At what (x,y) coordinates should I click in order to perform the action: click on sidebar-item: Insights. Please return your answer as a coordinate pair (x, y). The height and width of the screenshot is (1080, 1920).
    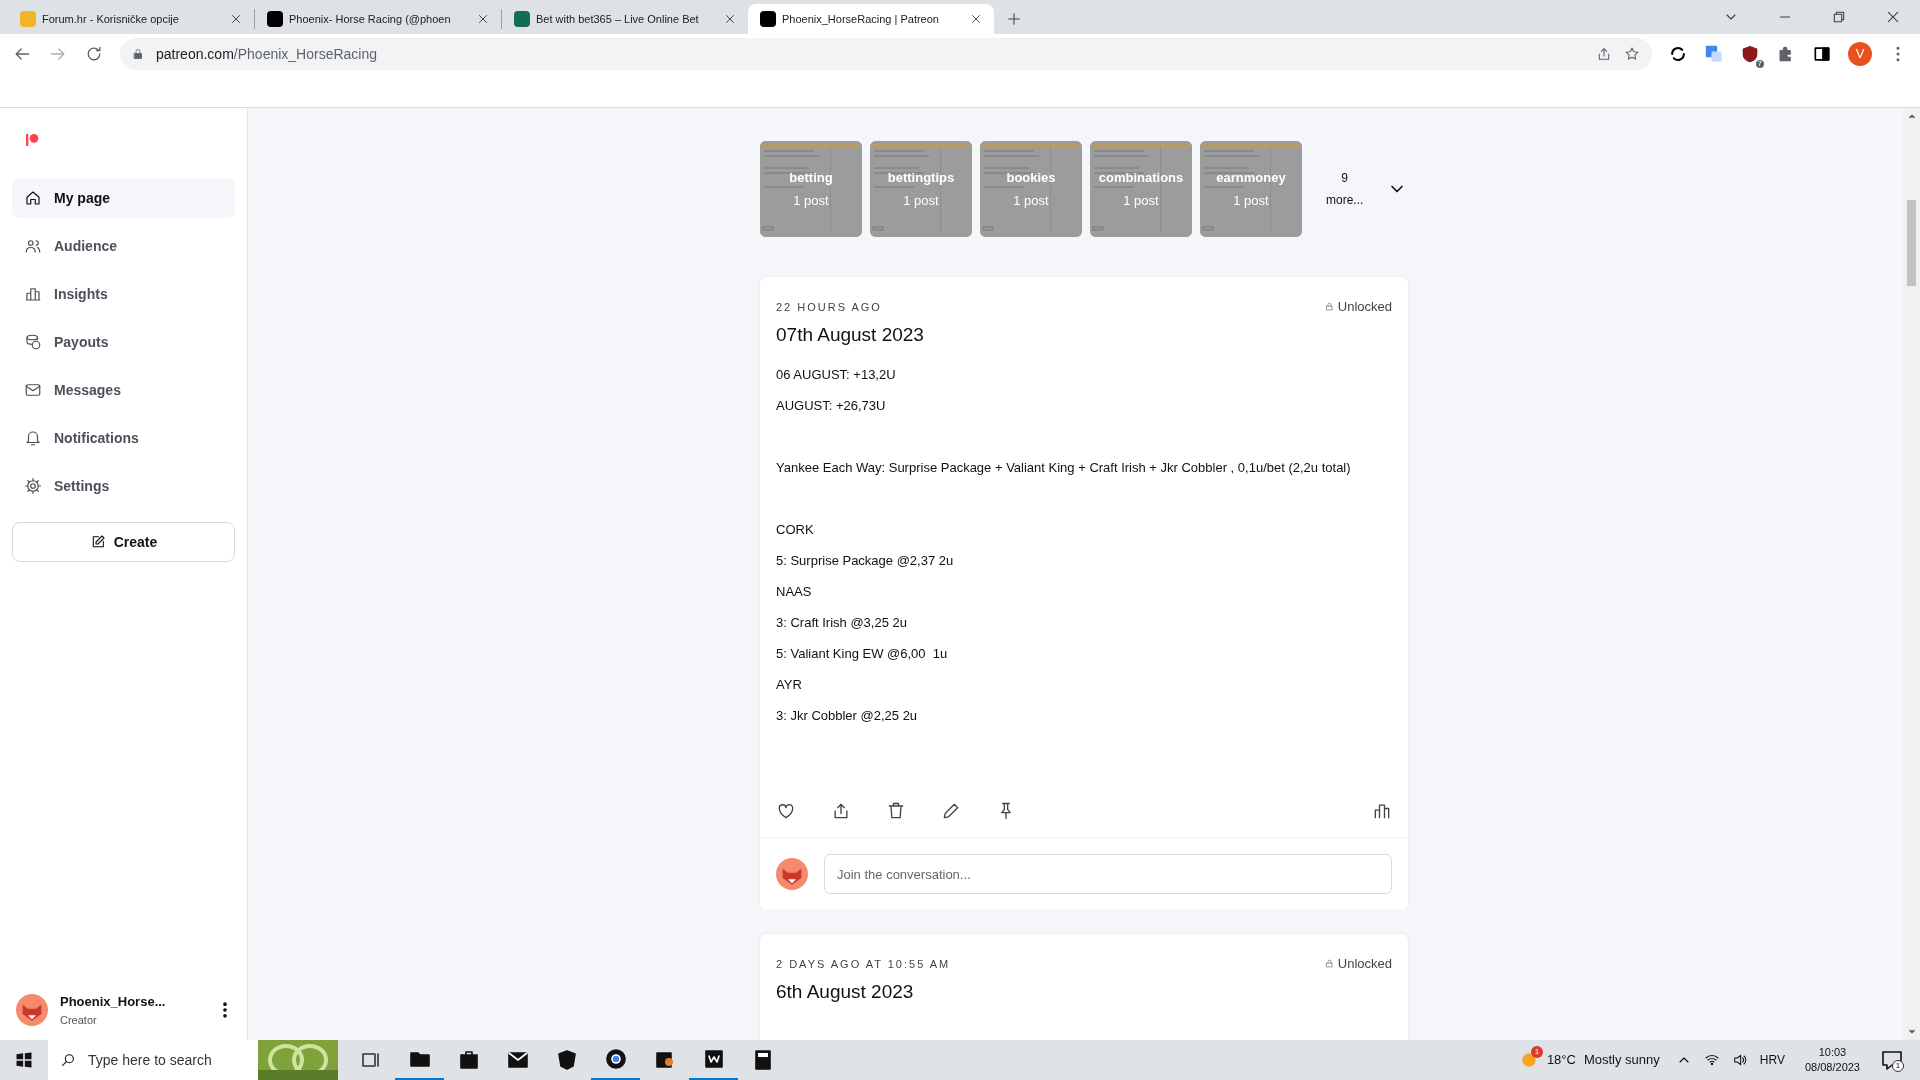
    Looking at the image, I should click on (123, 294).